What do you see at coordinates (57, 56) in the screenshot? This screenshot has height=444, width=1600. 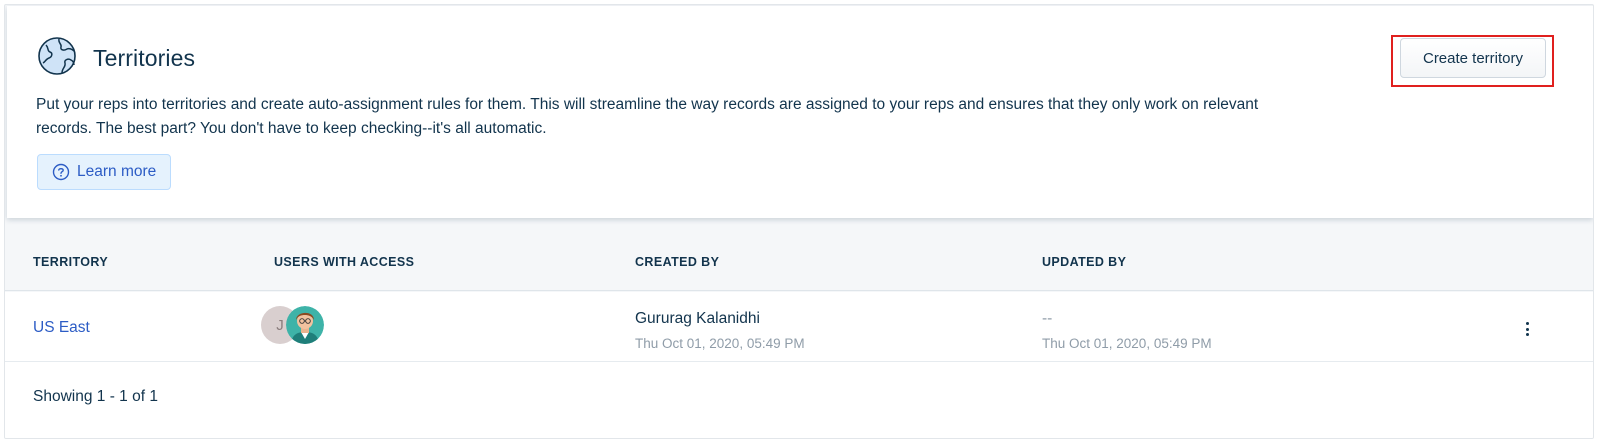 I see `globe-icon` at bounding box center [57, 56].